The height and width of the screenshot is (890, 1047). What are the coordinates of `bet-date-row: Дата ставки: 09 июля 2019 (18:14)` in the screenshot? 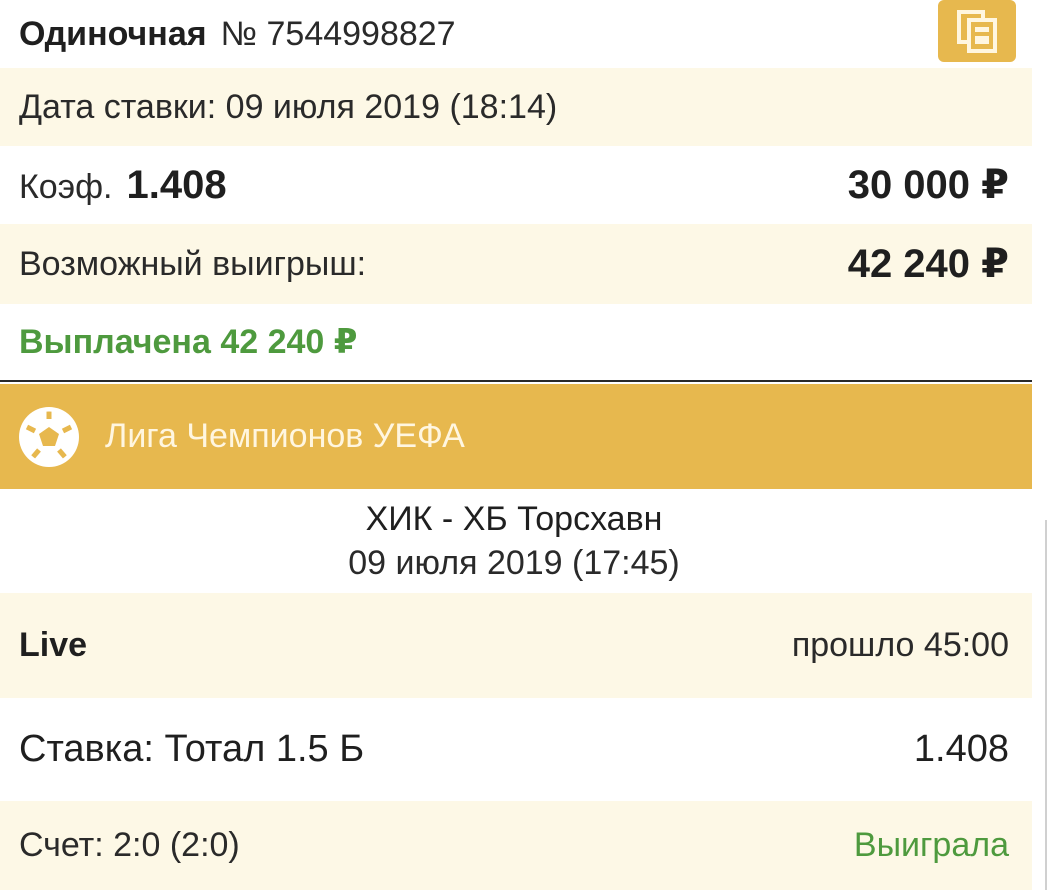 It's located at (516, 107).